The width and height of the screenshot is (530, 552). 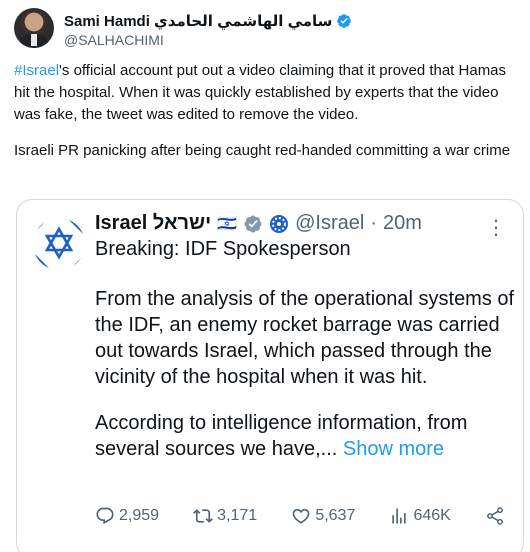 What do you see at coordinates (237, 515) in the screenshot?
I see `repost-count: 3,171` at bounding box center [237, 515].